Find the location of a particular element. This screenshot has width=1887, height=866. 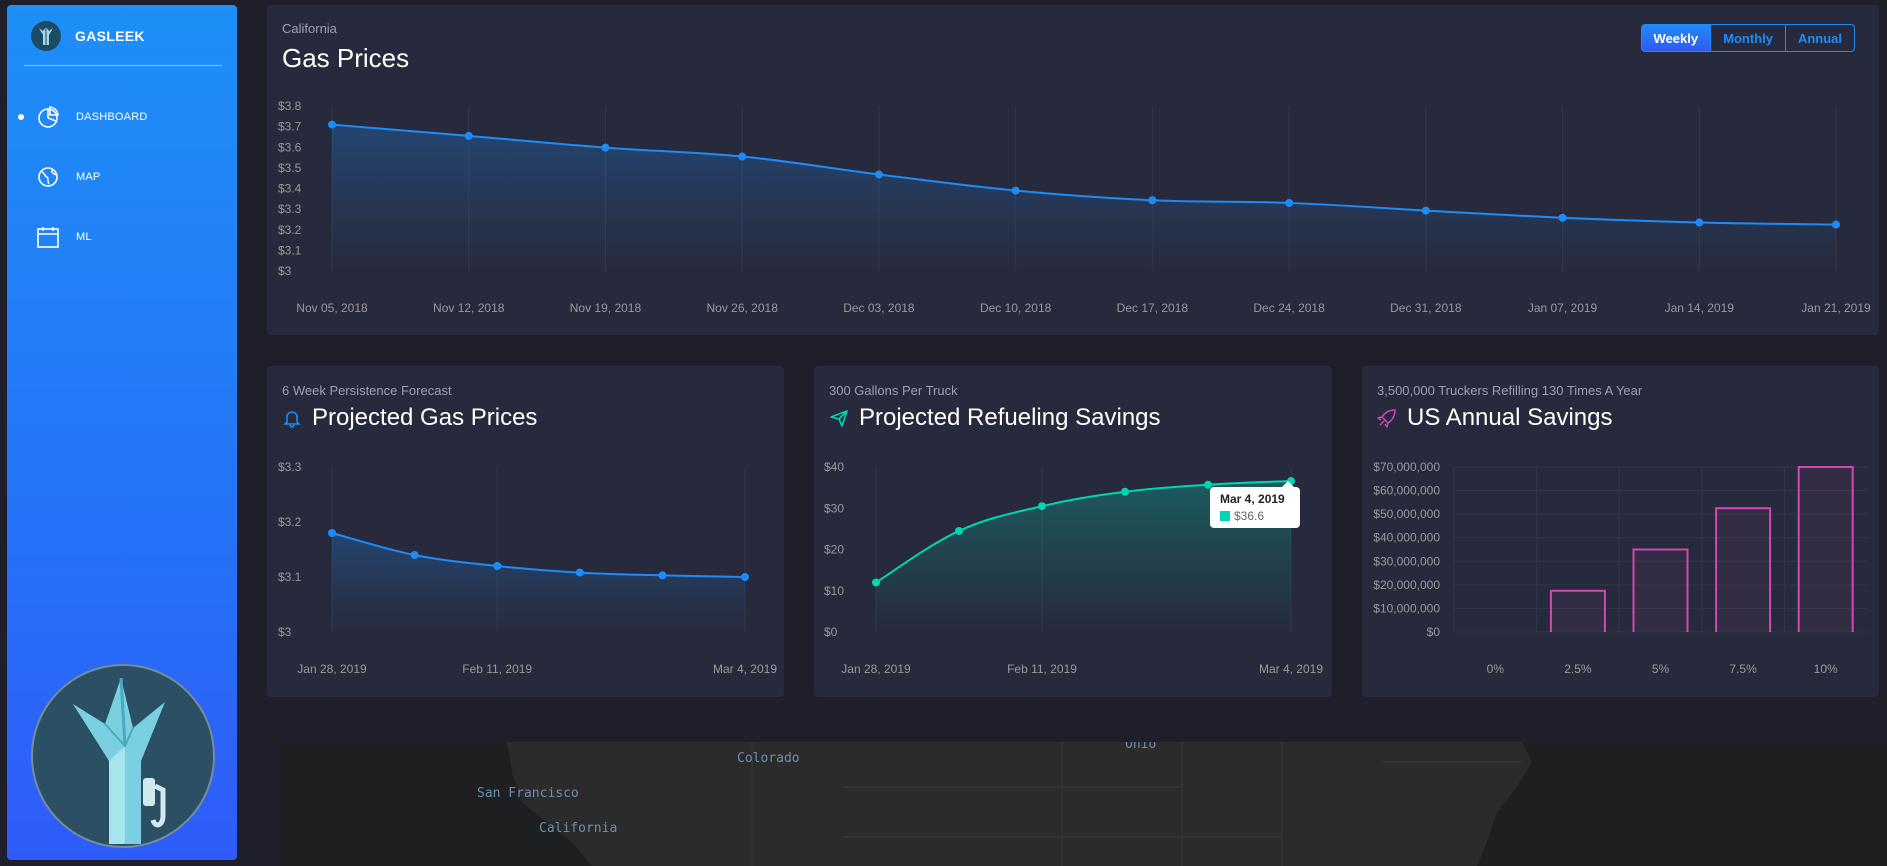

divider is located at coordinates (123, 65).